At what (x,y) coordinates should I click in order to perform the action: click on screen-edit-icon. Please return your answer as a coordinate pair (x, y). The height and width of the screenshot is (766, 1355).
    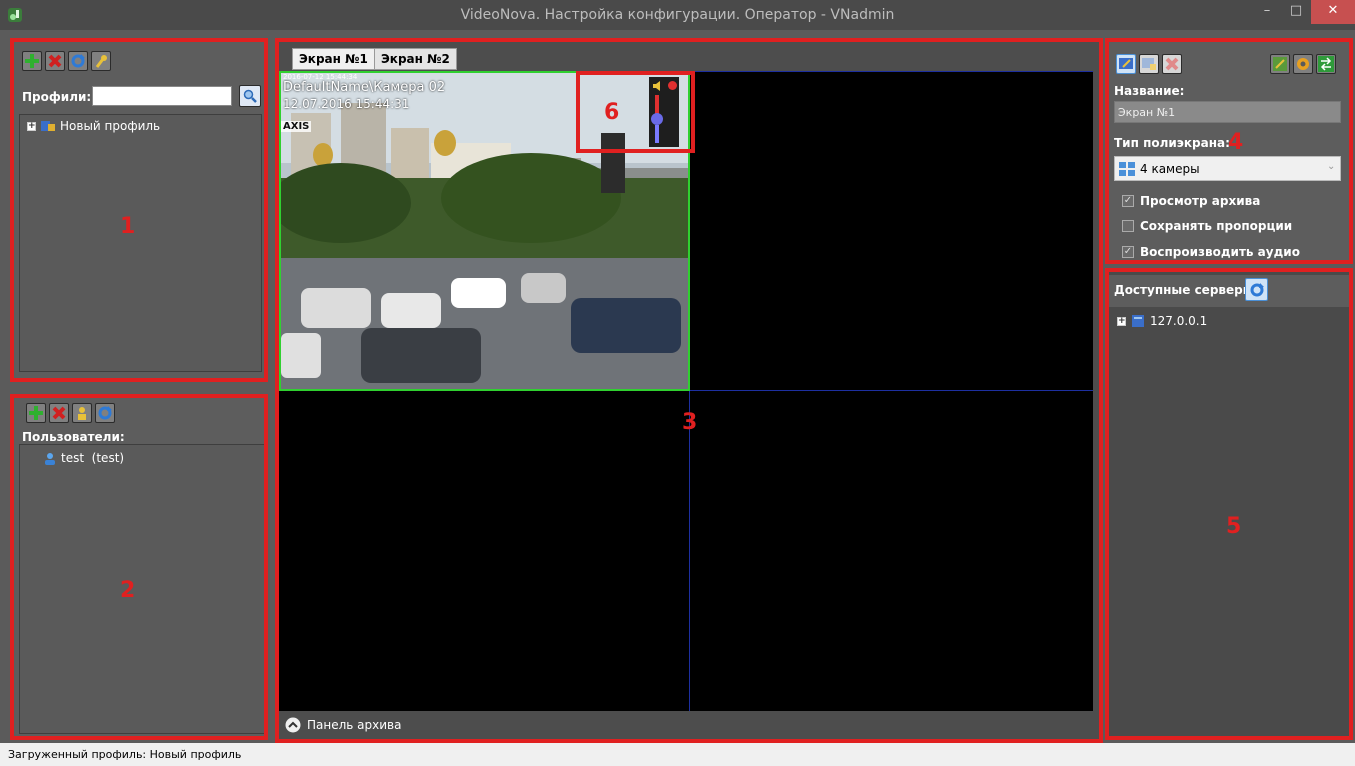
    Looking at the image, I should click on (1126, 63).